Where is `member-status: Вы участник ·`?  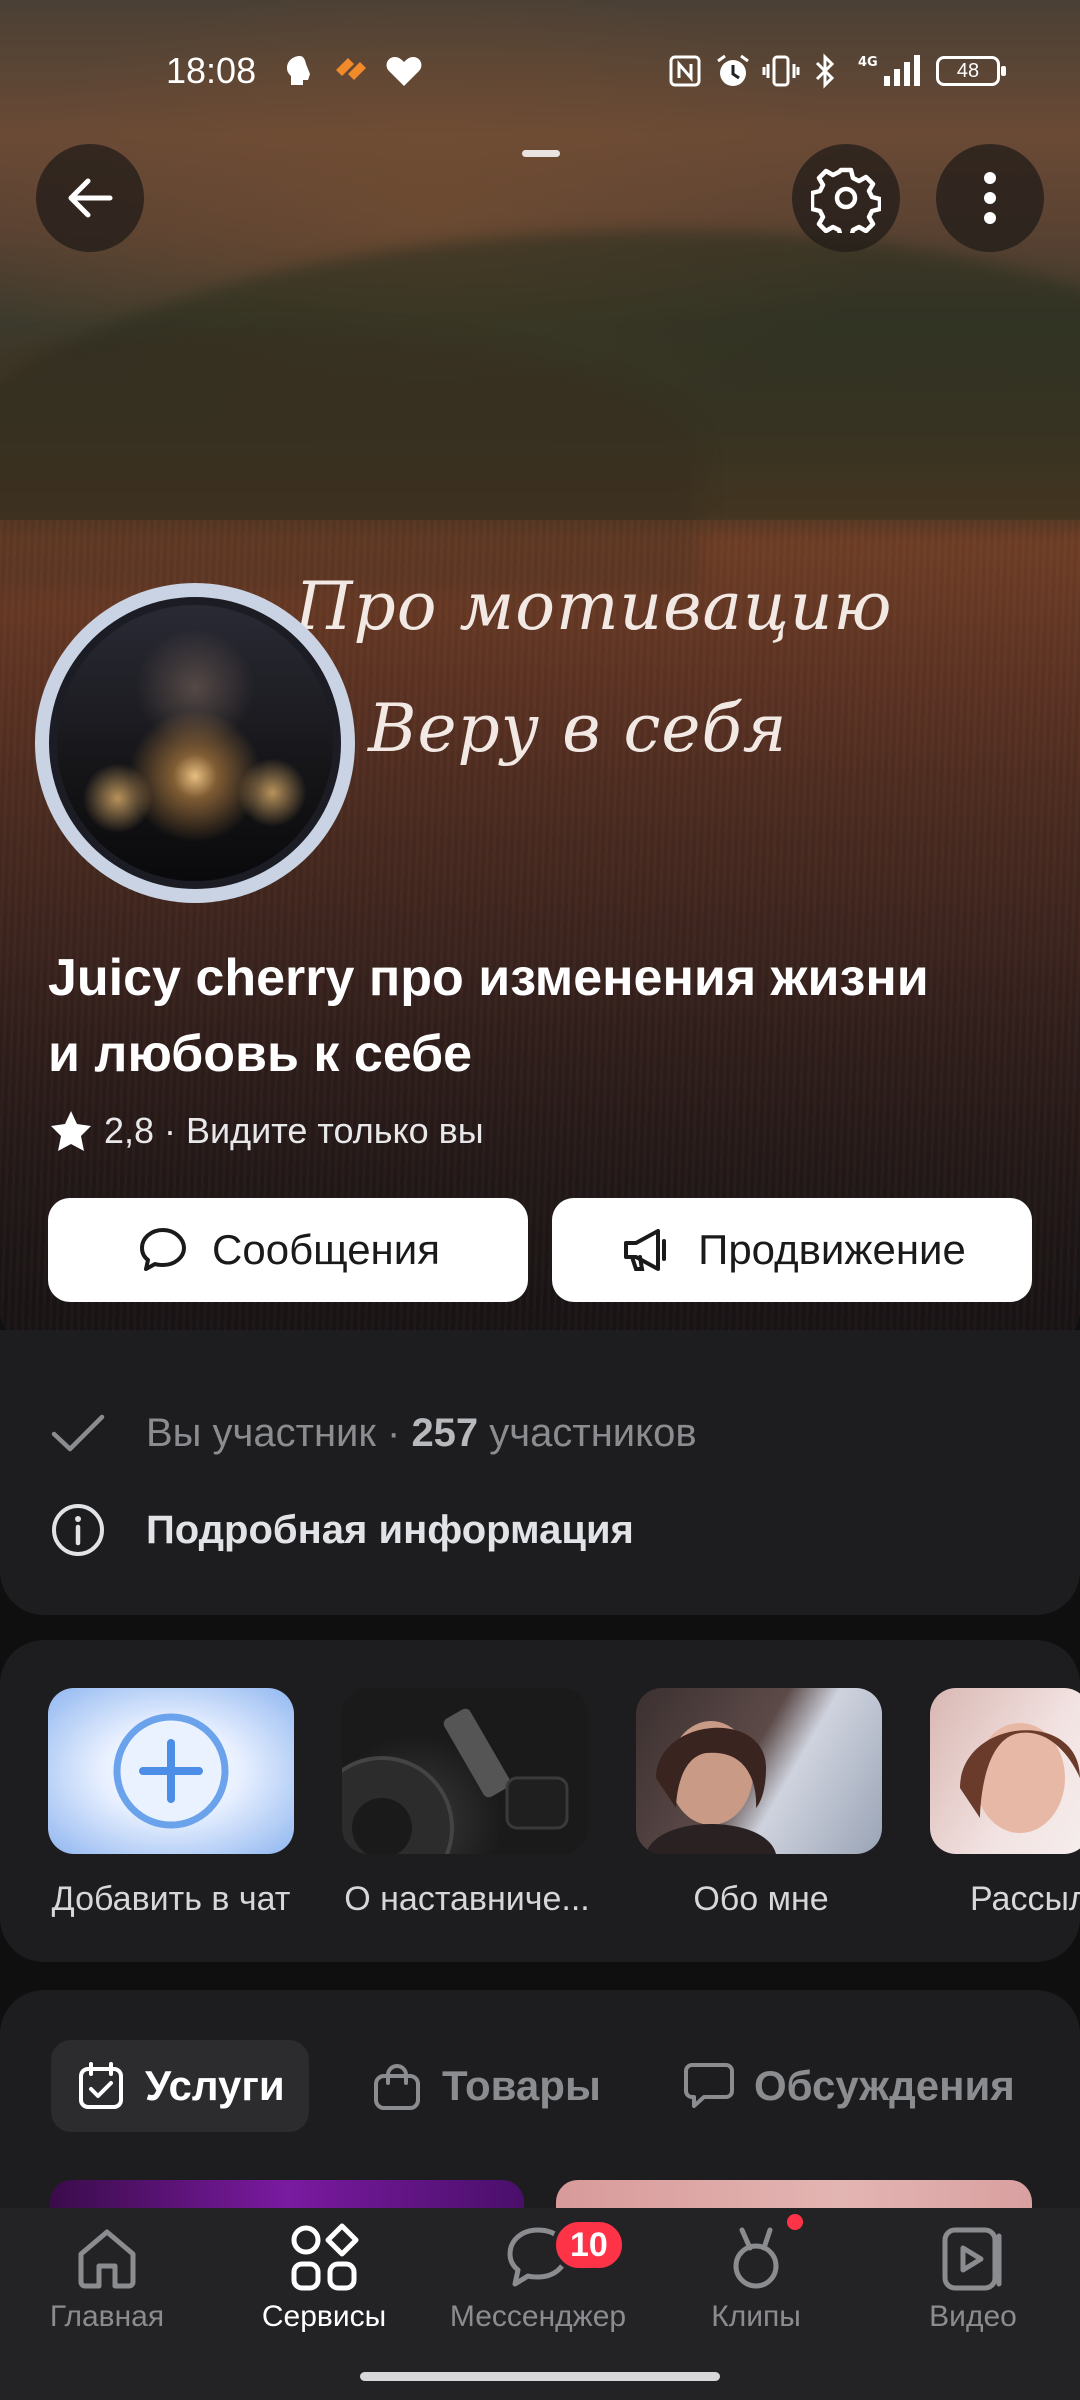 member-status: Вы участник · is located at coordinates (279, 1432).